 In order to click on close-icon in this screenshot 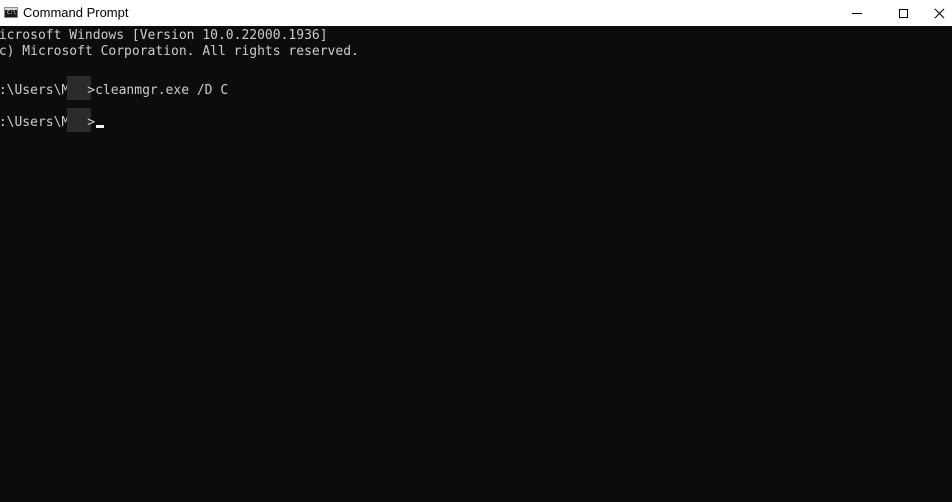, I will do `click(939, 13)`.